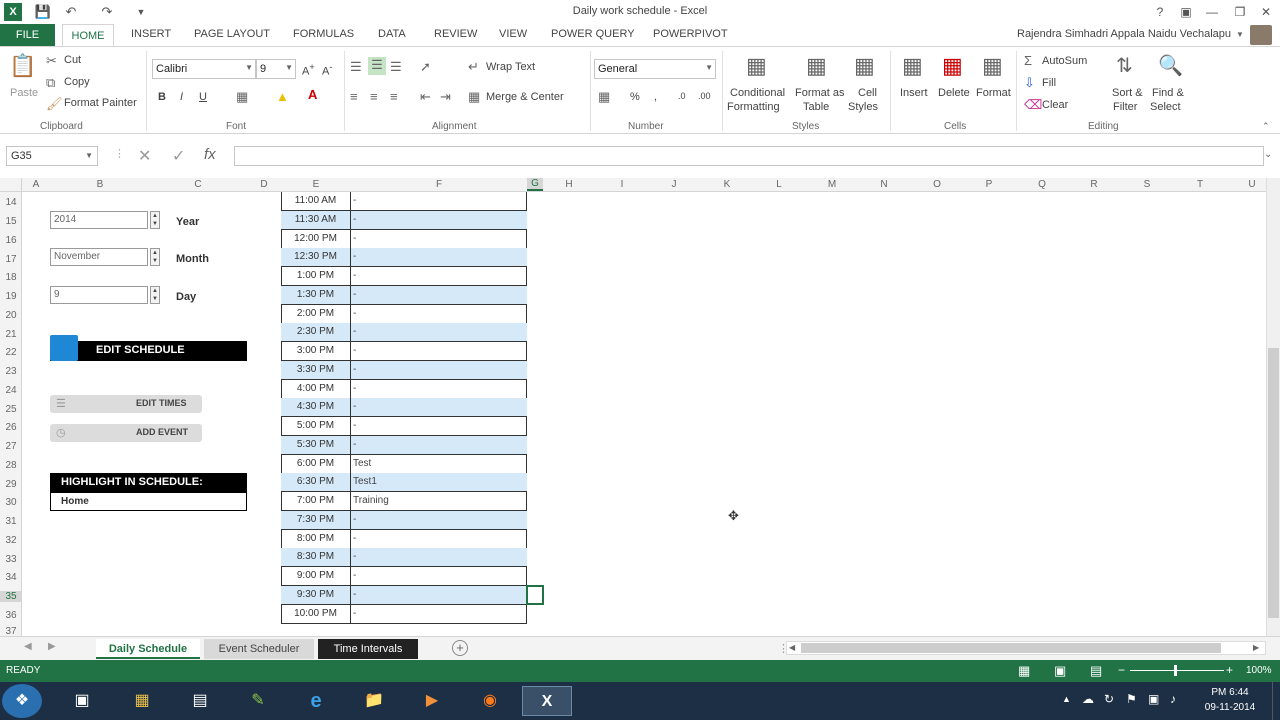 The height and width of the screenshot is (720, 1280). What do you see at coordinates (404, 332) in the screenshot?
I see `table-row: 2:30 PM -` at bounding box center [404, 332].